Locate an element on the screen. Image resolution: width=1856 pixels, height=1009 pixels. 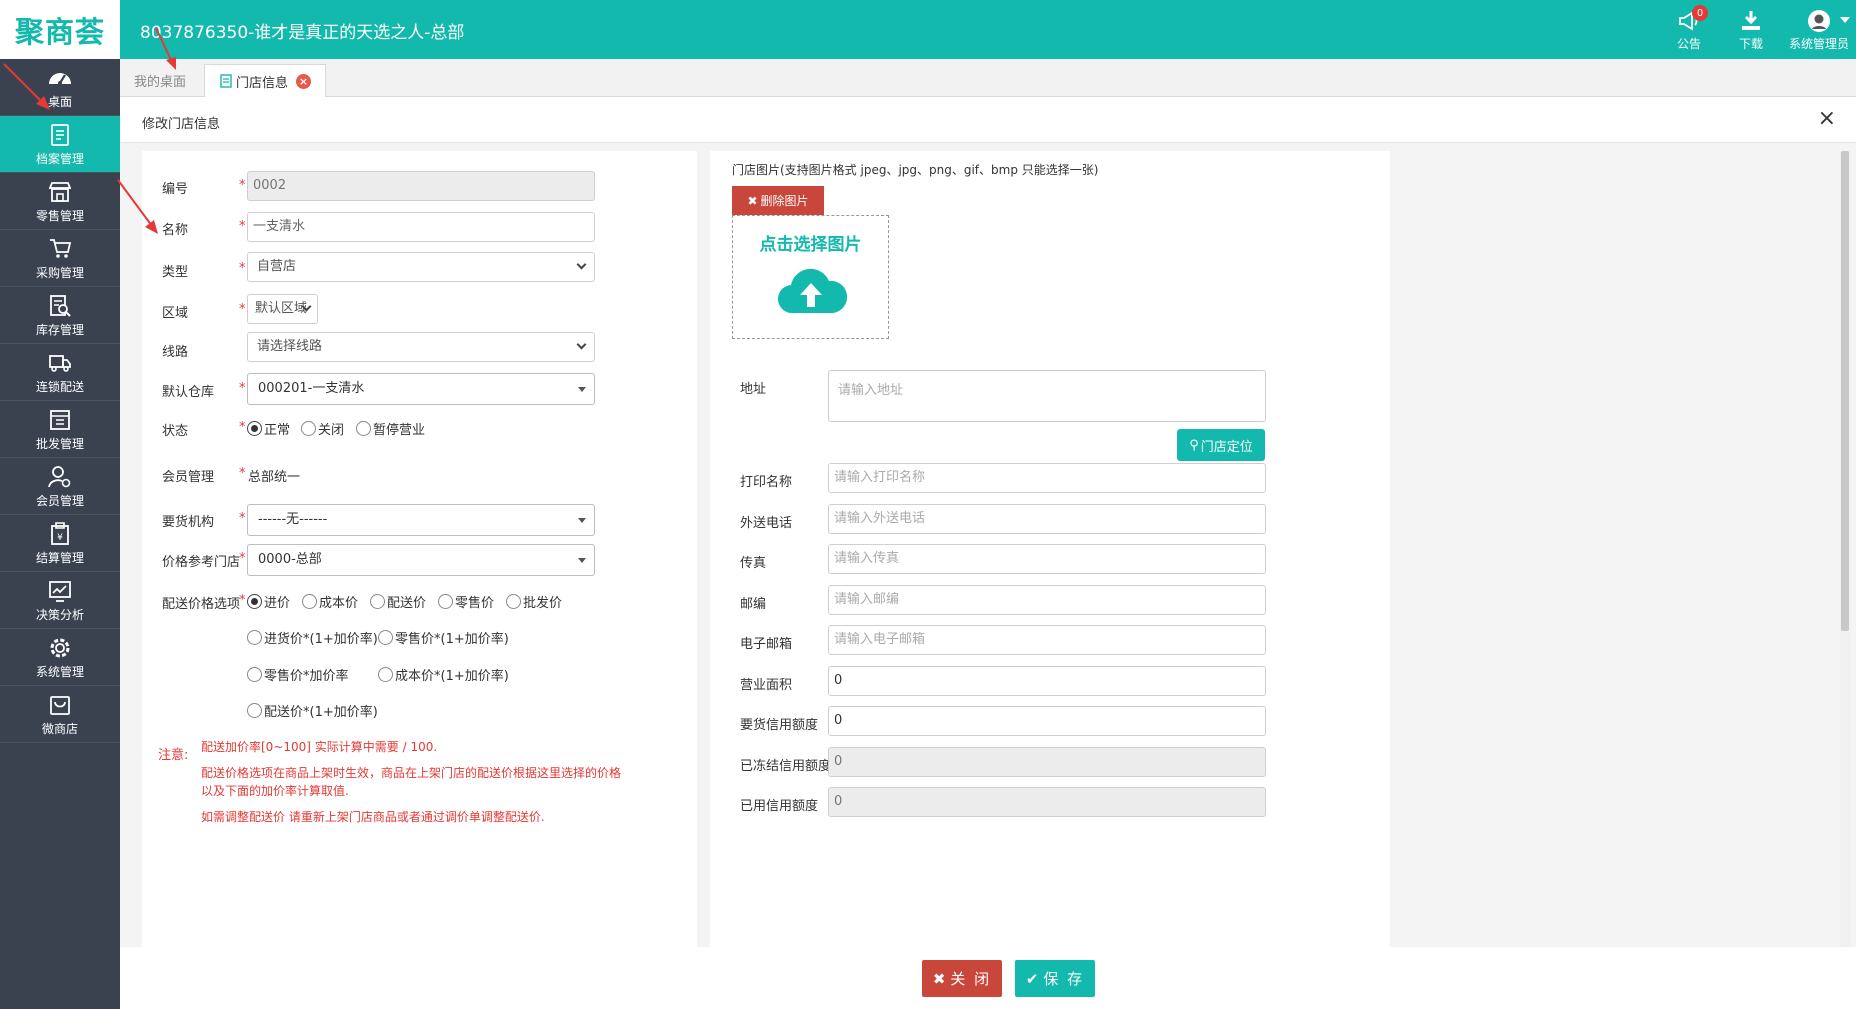
sidebar-item-purchase: 采购管理 is located at coordinates (60, 258).